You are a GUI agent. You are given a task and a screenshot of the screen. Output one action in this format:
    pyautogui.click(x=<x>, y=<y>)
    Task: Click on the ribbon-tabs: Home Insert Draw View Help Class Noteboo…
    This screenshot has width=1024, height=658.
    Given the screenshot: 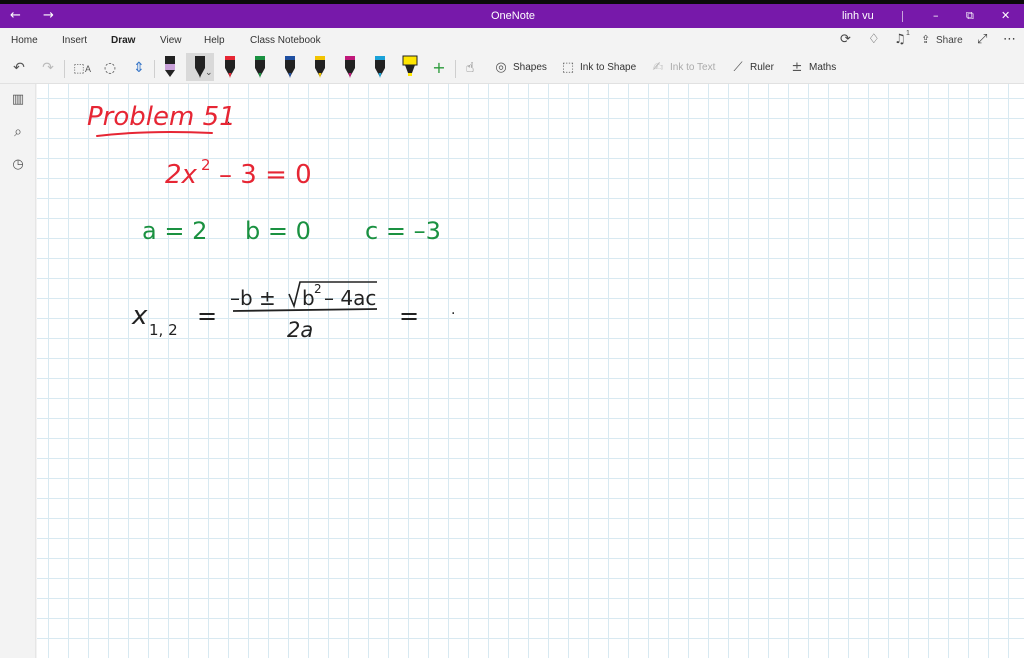 What is the action you would take?
    pyautogui.click(x=512, y=41)
    